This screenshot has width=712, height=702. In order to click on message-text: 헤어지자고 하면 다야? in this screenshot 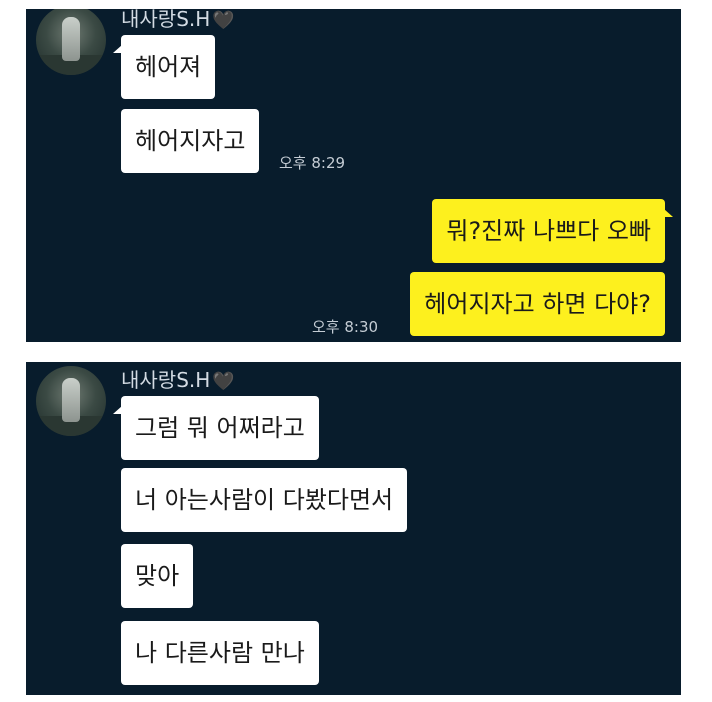, I will do `click(537, 304)`.